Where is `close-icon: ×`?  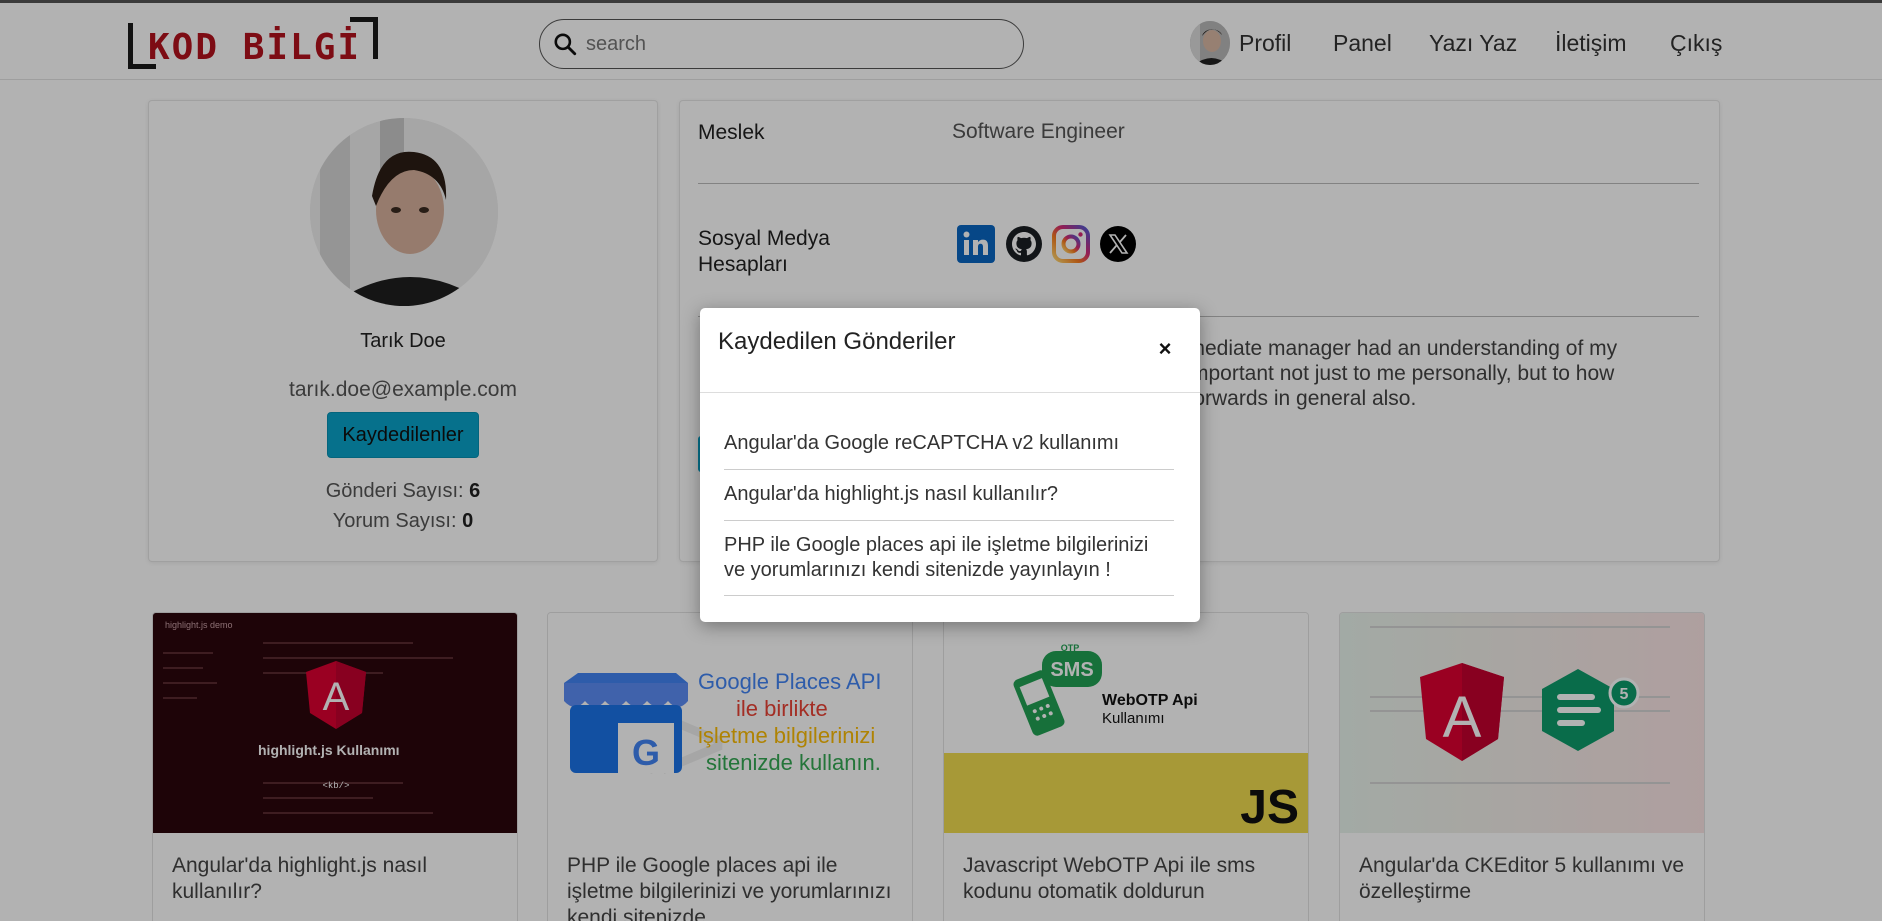 close-icon: × is located at coordinates (1165, 349).